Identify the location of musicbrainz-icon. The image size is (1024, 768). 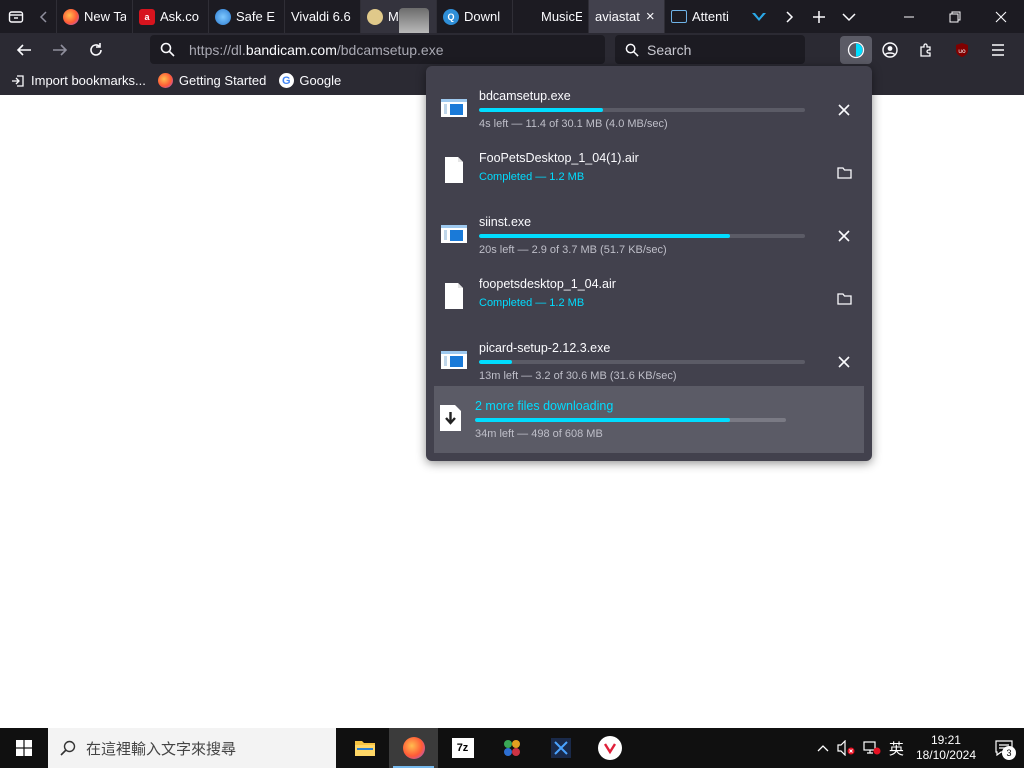
(375, 16).